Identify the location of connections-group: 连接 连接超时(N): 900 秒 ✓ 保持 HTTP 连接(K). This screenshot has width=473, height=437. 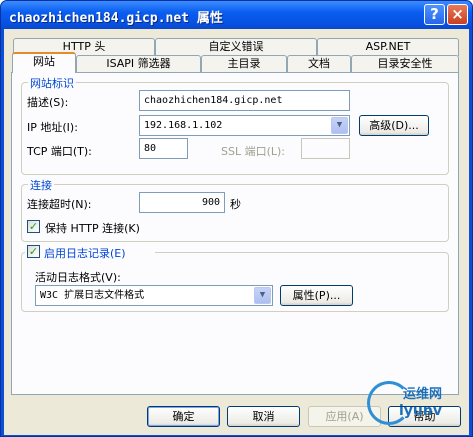
(235, 209).